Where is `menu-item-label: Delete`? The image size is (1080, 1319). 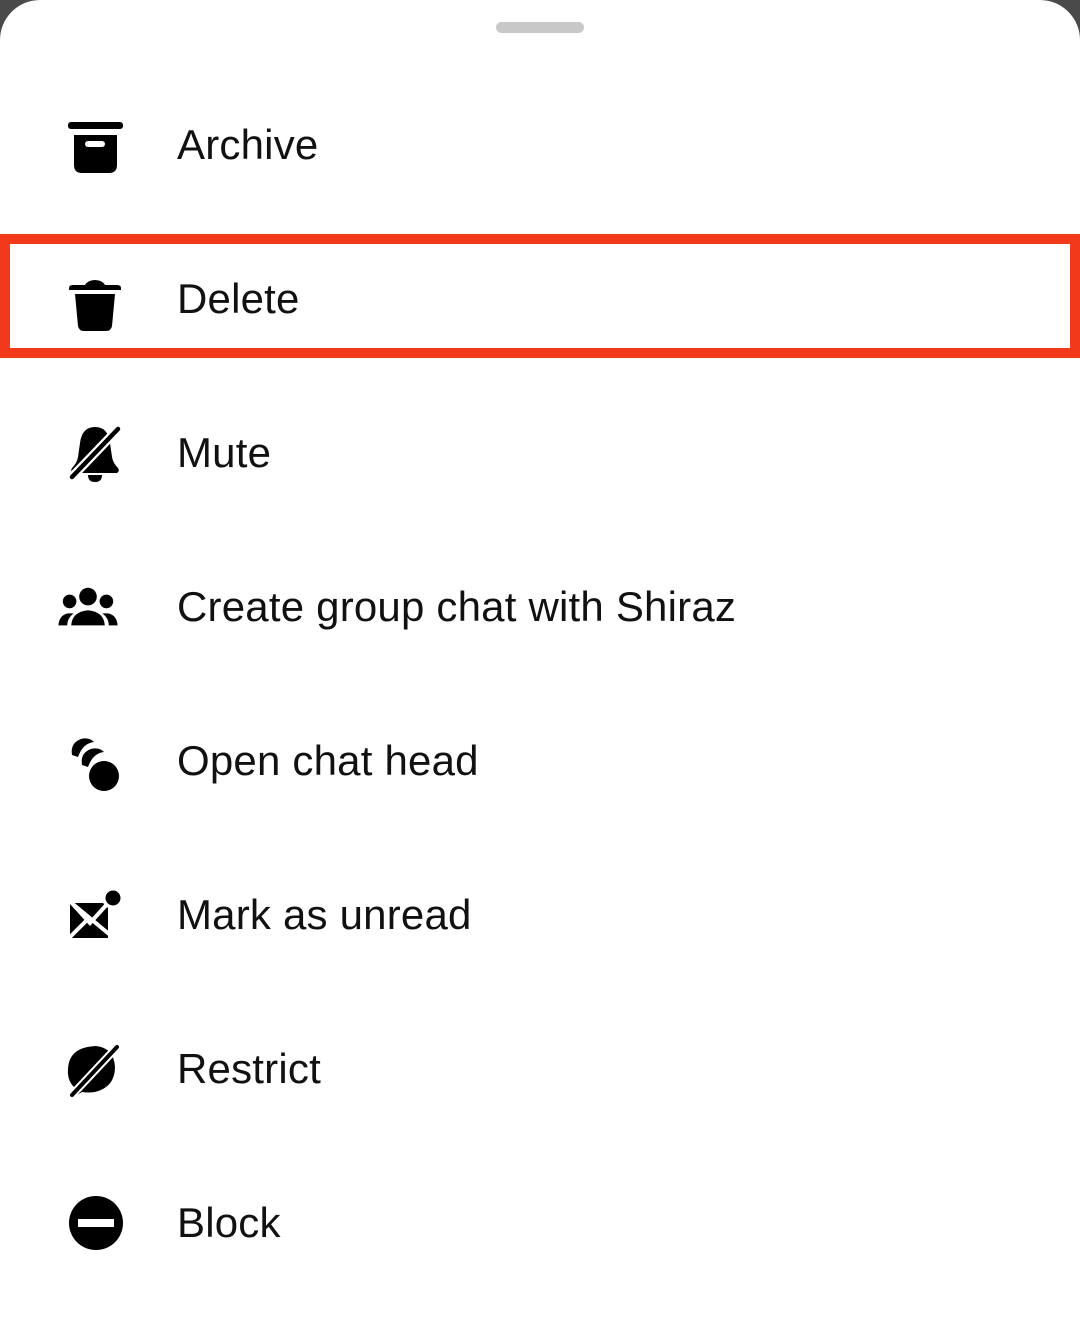 menu-item-label: Delete is located at coordinates (238, 298).